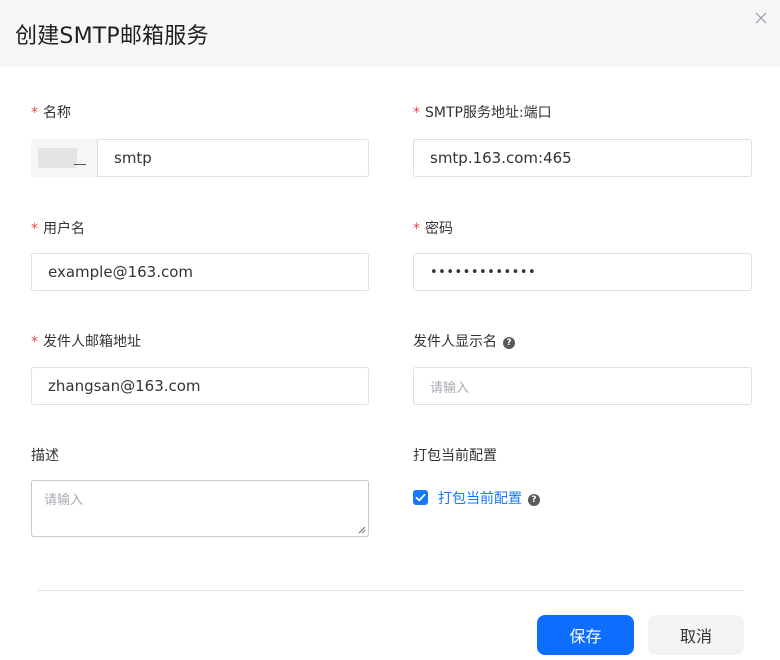 This screenshot has width=780, height=660. Describe the element at coordinates (761, 18) in the screenshot. I see `close-icon` at that location.